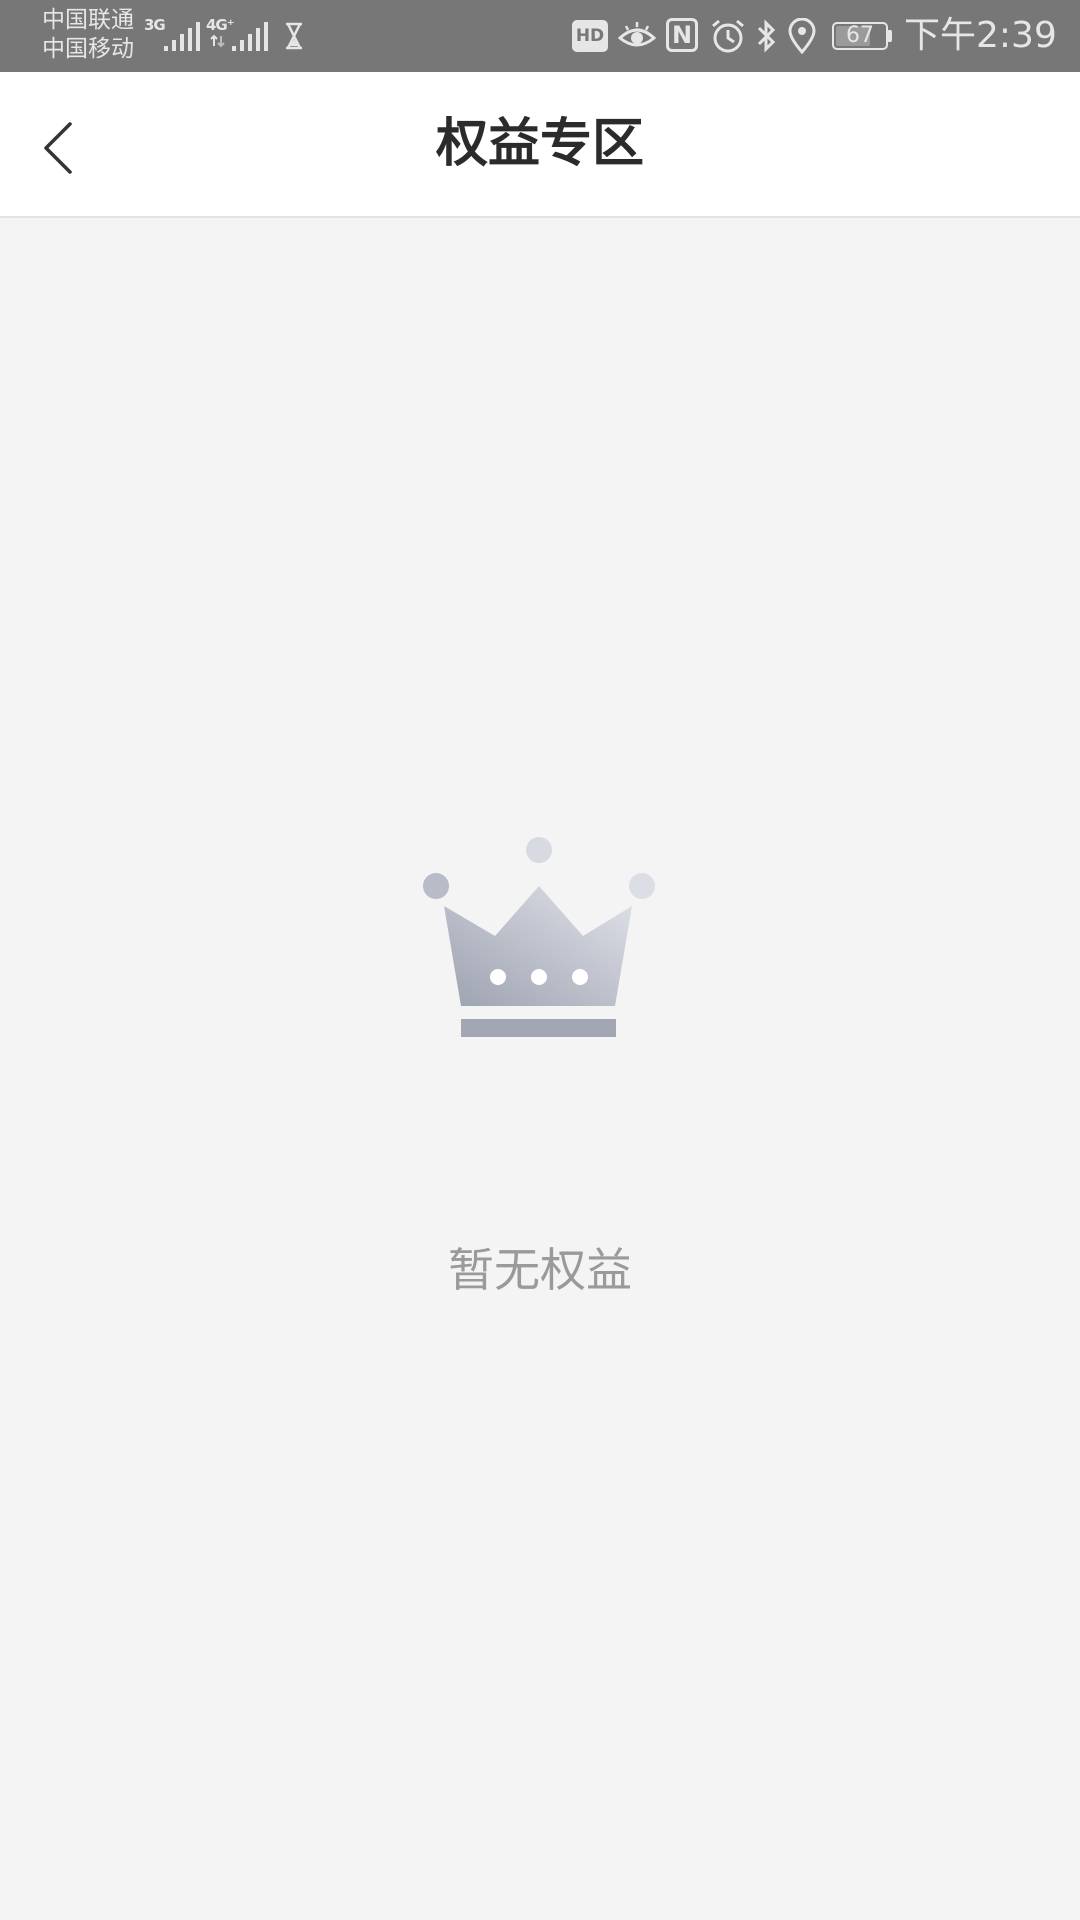  I want to click on carrier-1: 中国联通, so click(88, 20).